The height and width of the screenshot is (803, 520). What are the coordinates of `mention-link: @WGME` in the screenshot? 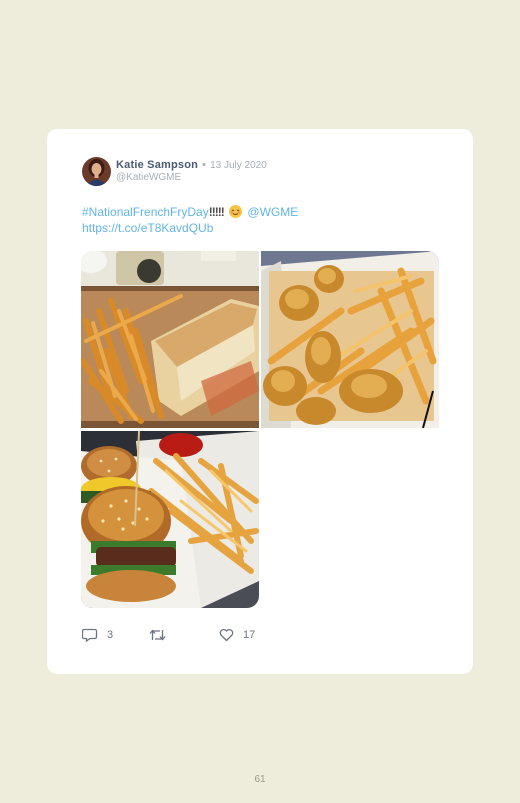 It's located at (272, 212).